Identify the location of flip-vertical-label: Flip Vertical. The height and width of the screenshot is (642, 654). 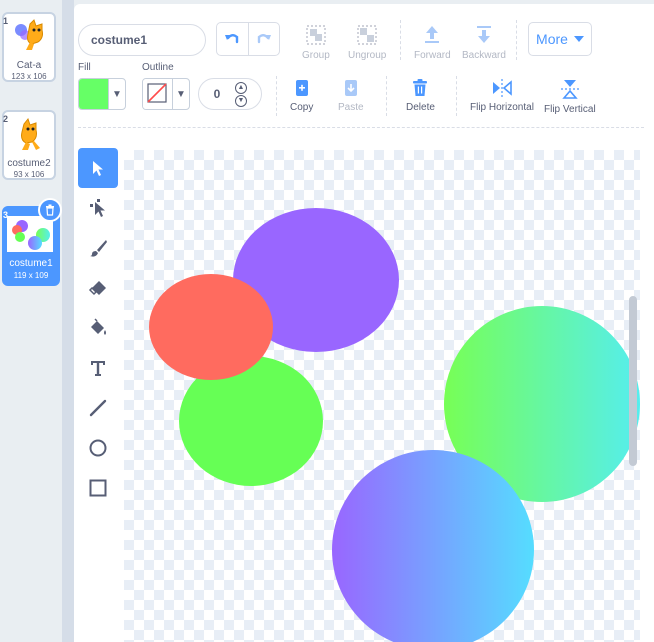
(570, 109).